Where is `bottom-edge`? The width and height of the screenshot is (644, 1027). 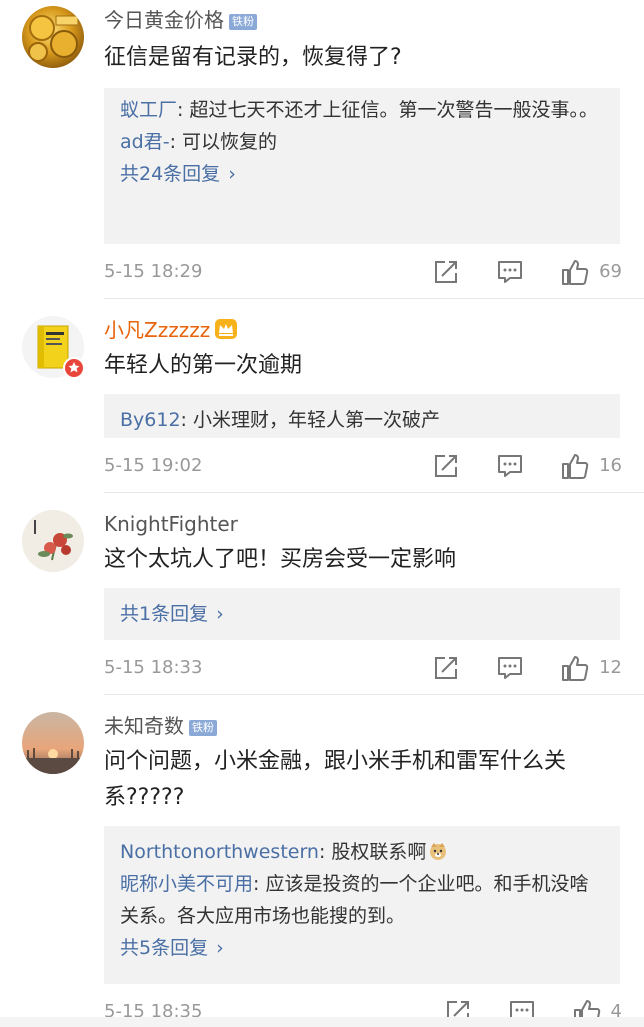
bottom-edge is located at coordinates (322, 1022).